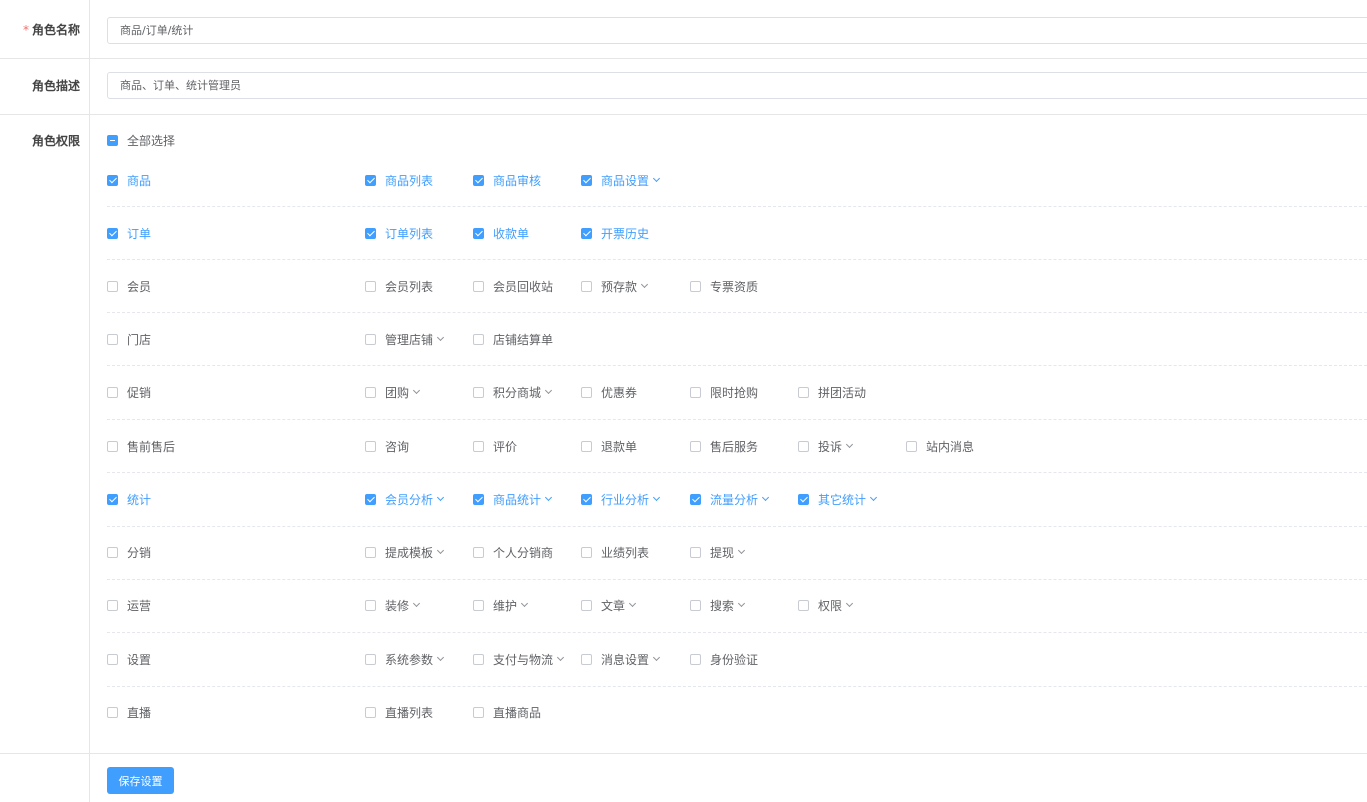 This screenshot has width=1367, height=802. Describe the element at coordinates (89, 401) in the screenshot. I see `label-column-divider` at that location.